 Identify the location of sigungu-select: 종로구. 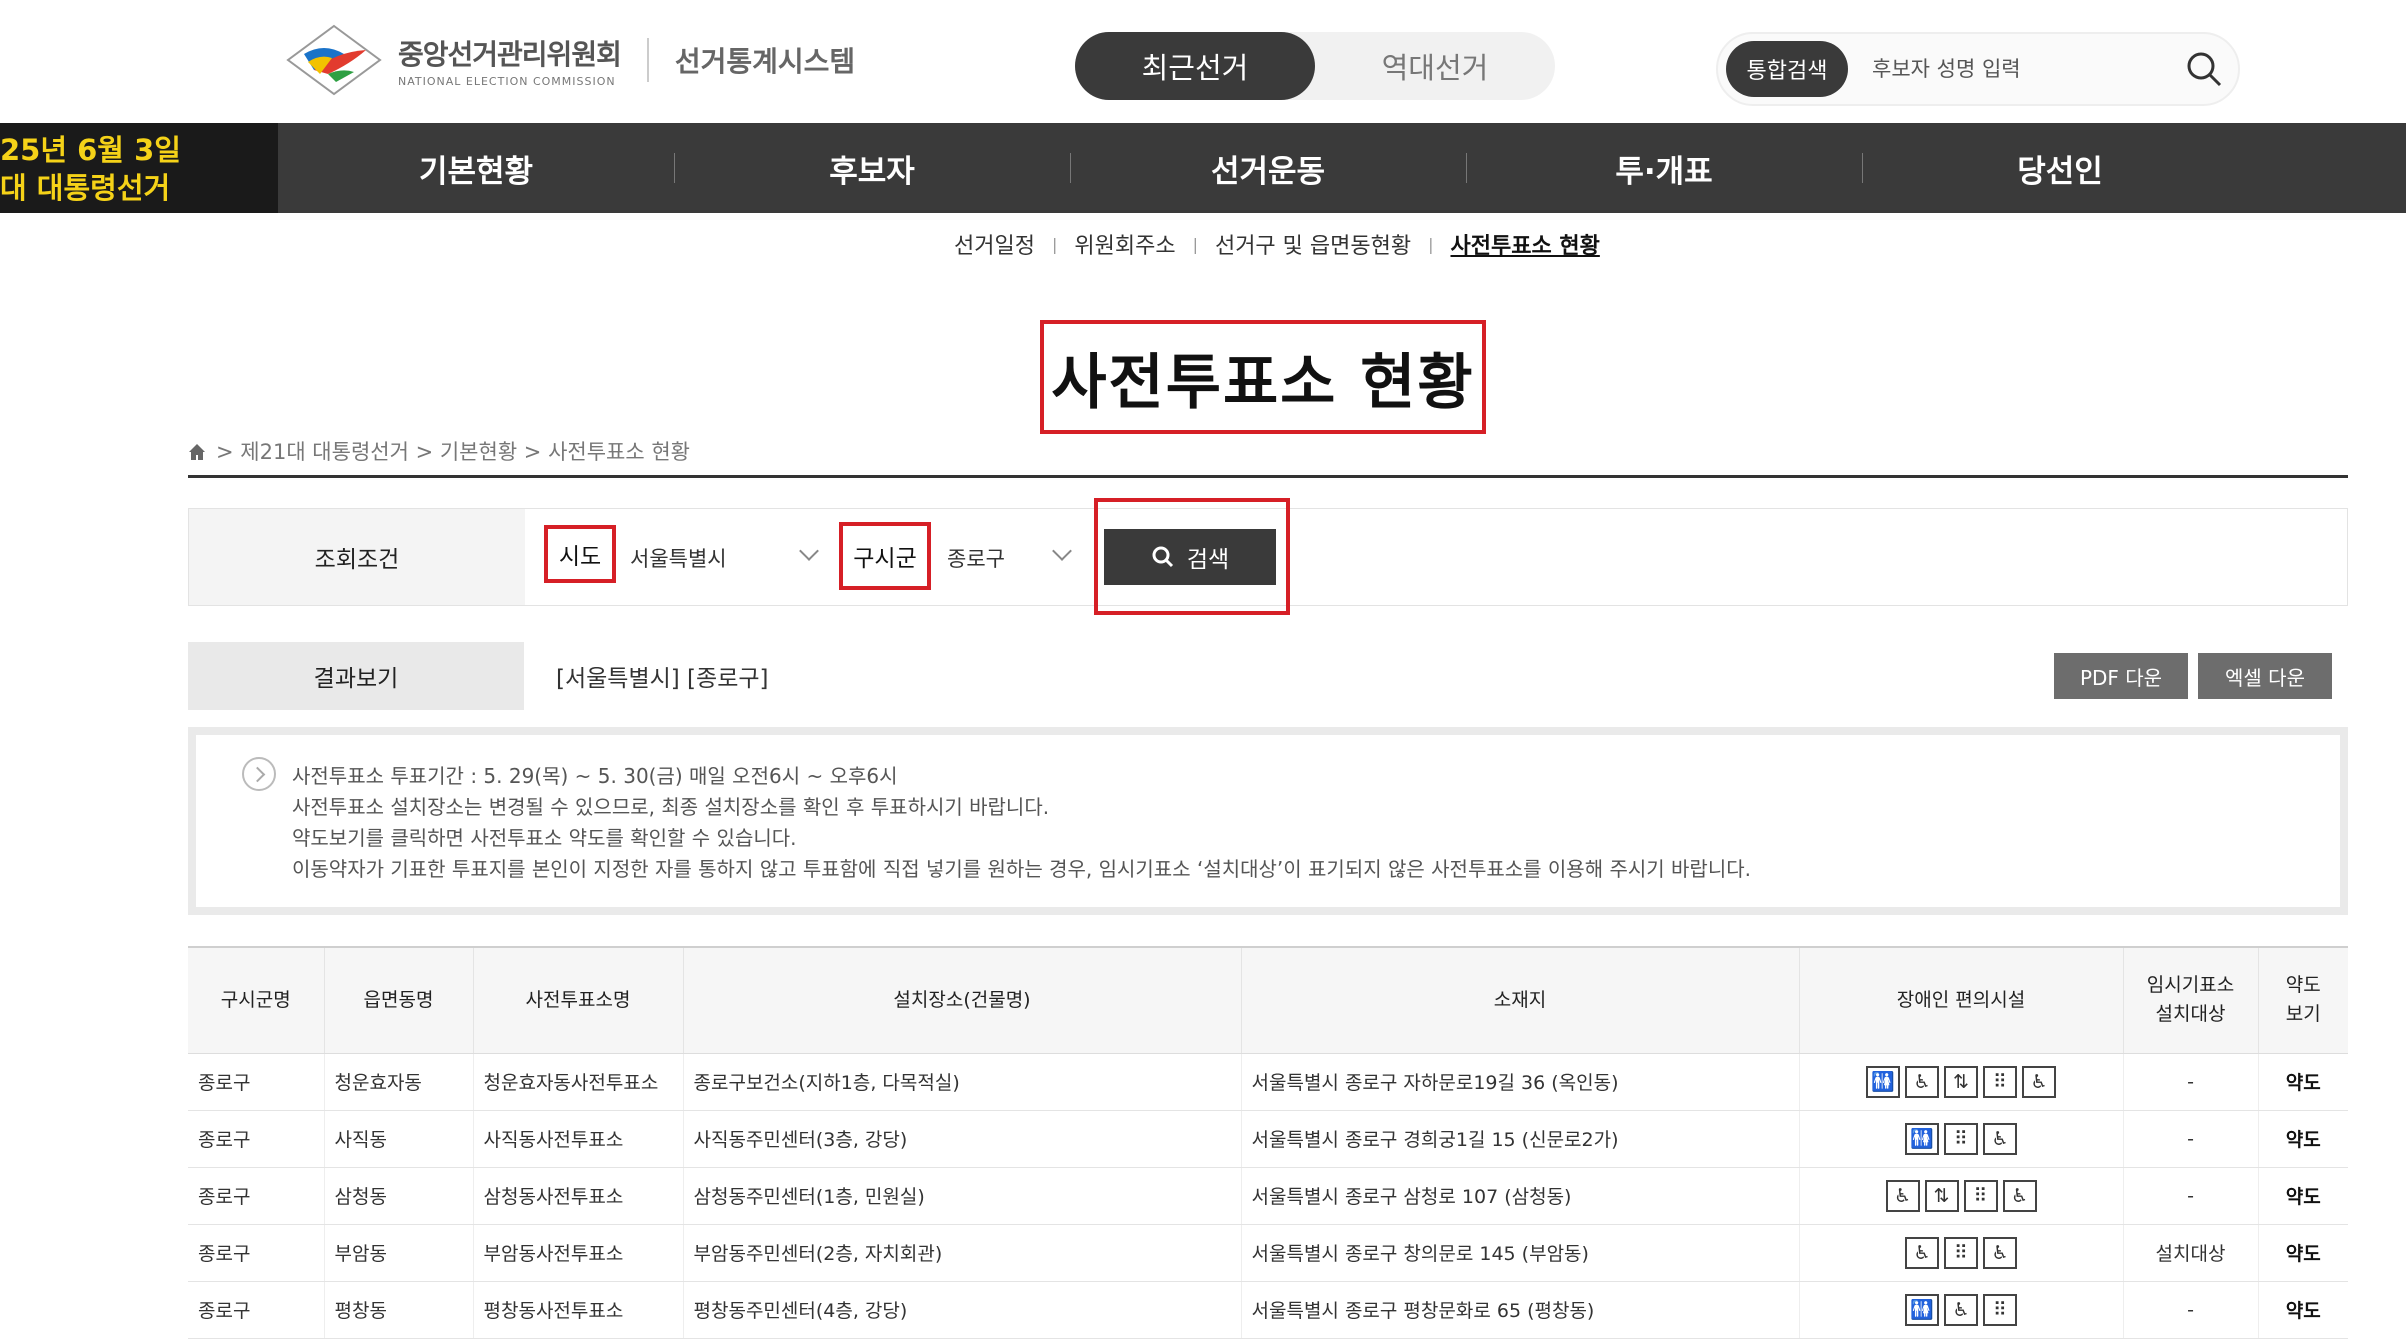
(1014, 558).